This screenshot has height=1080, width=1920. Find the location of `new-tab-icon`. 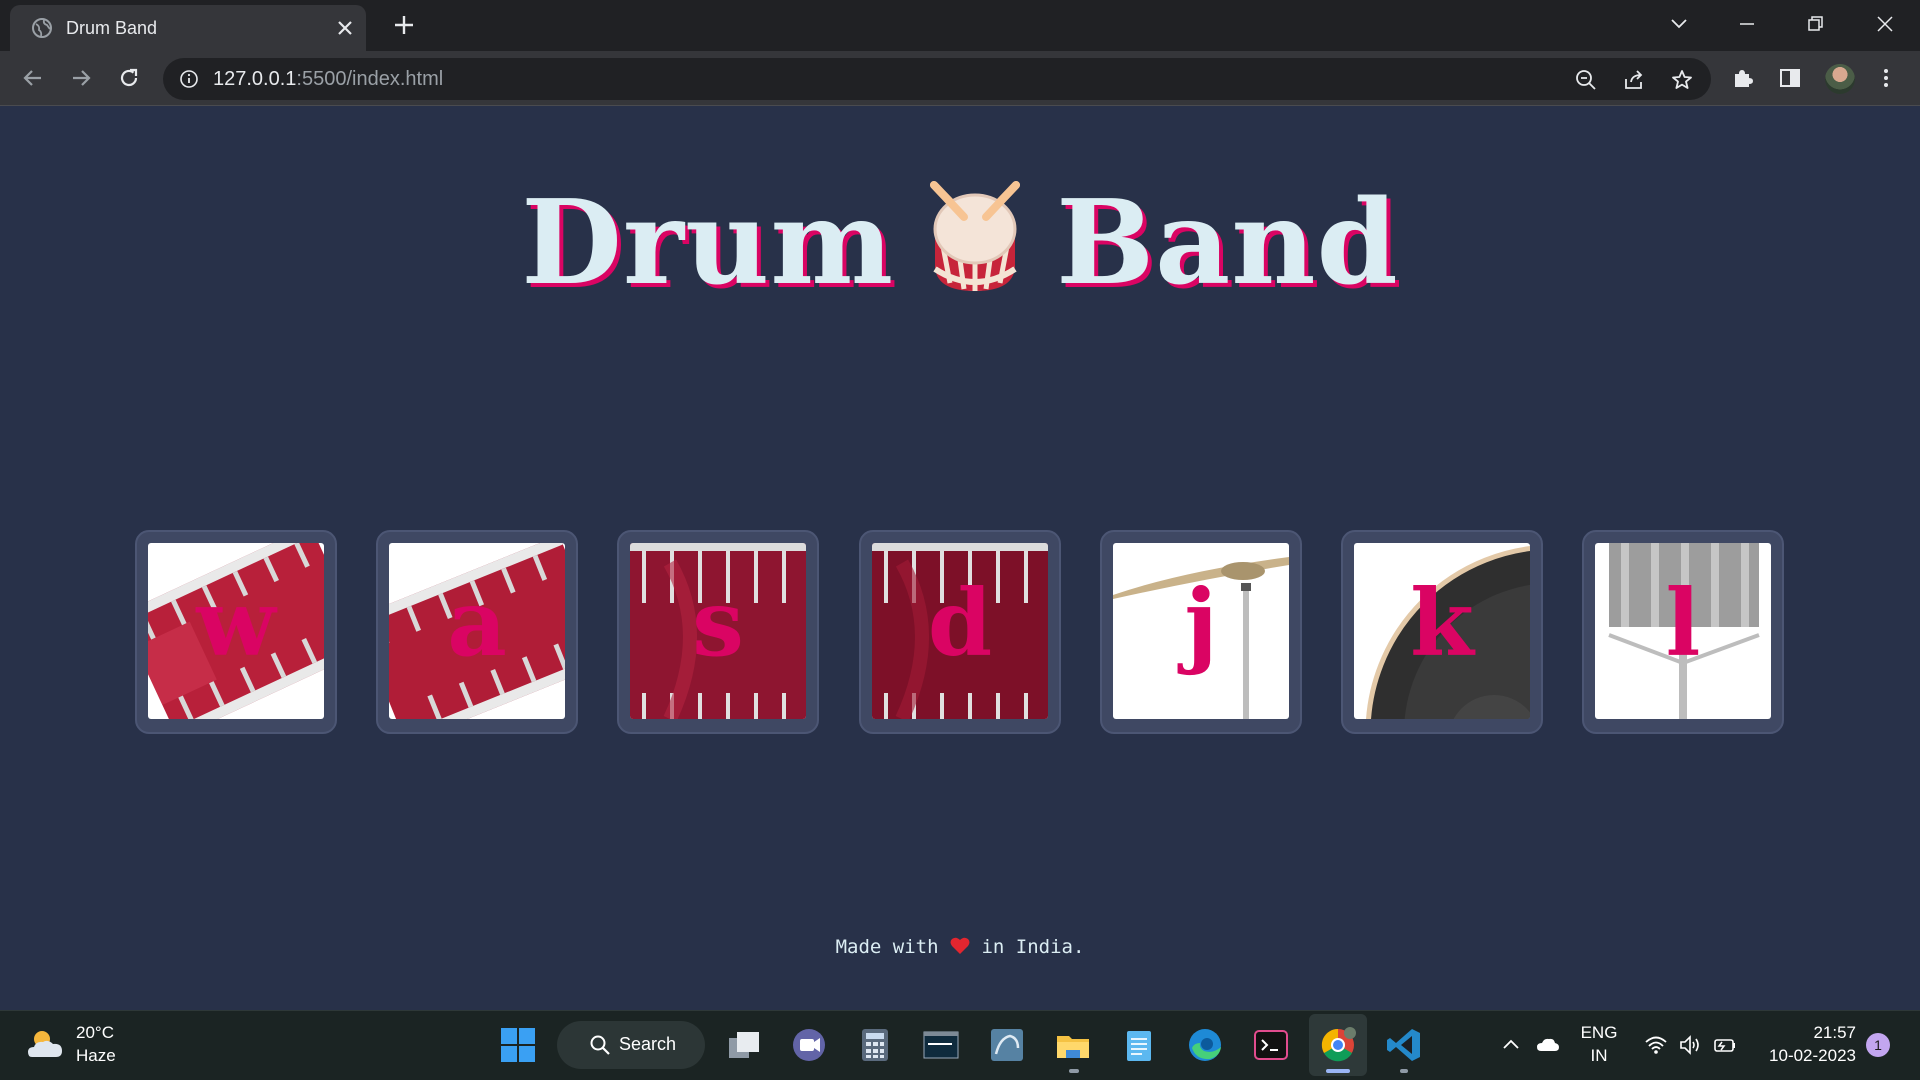

new-tab-icon is located at coordinates (404, 25).